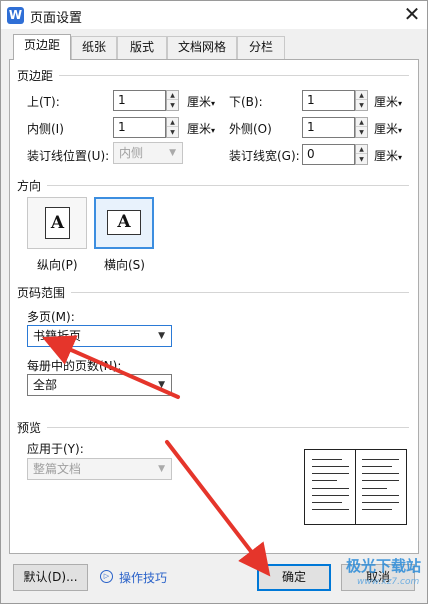  Describe the element at coordinates (42, 47) in the screenshot. I see `tab-margins: 页边距` at that location.